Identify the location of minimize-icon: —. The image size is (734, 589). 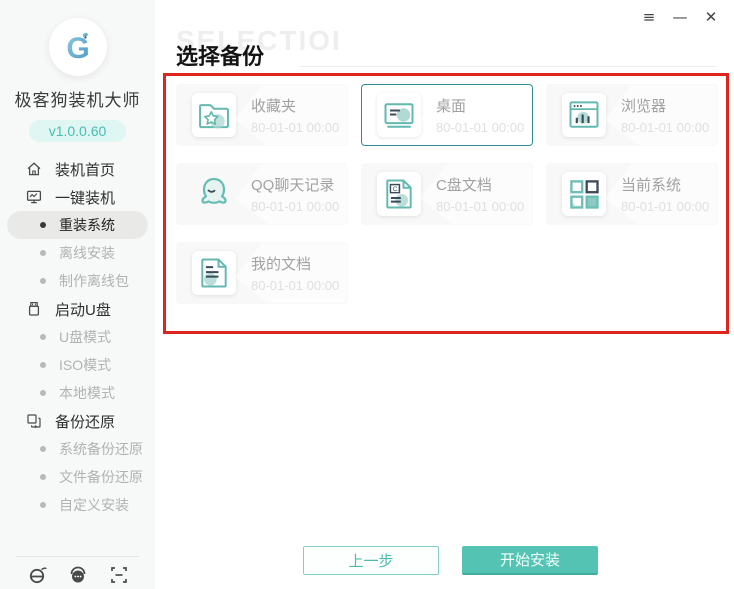
(680, 17).